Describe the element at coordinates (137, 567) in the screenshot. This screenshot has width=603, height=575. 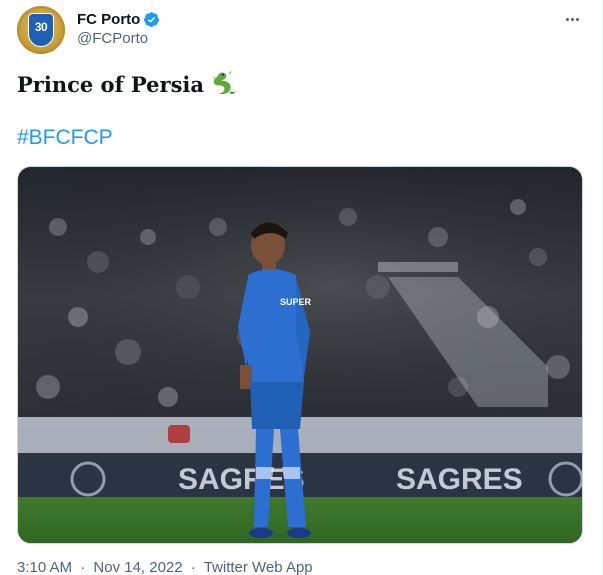
I see `tweet-date: Nov 14, 2022` at that location.